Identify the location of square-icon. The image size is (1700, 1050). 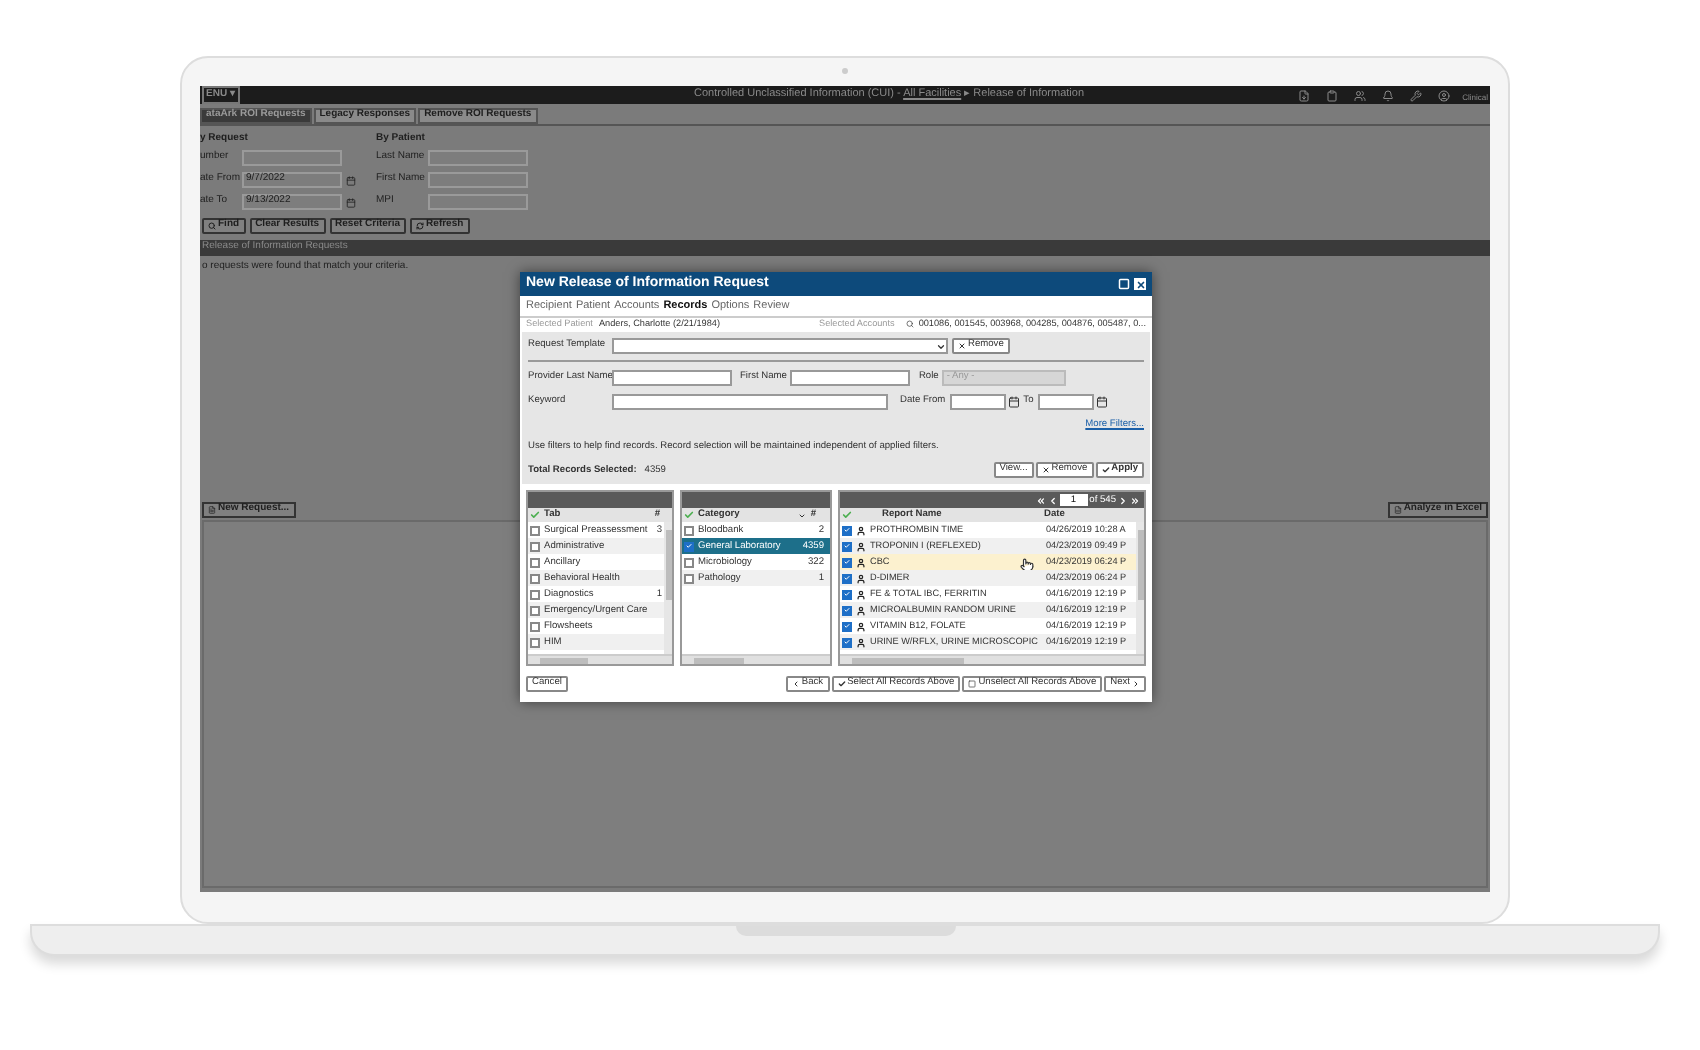
(972, 684).